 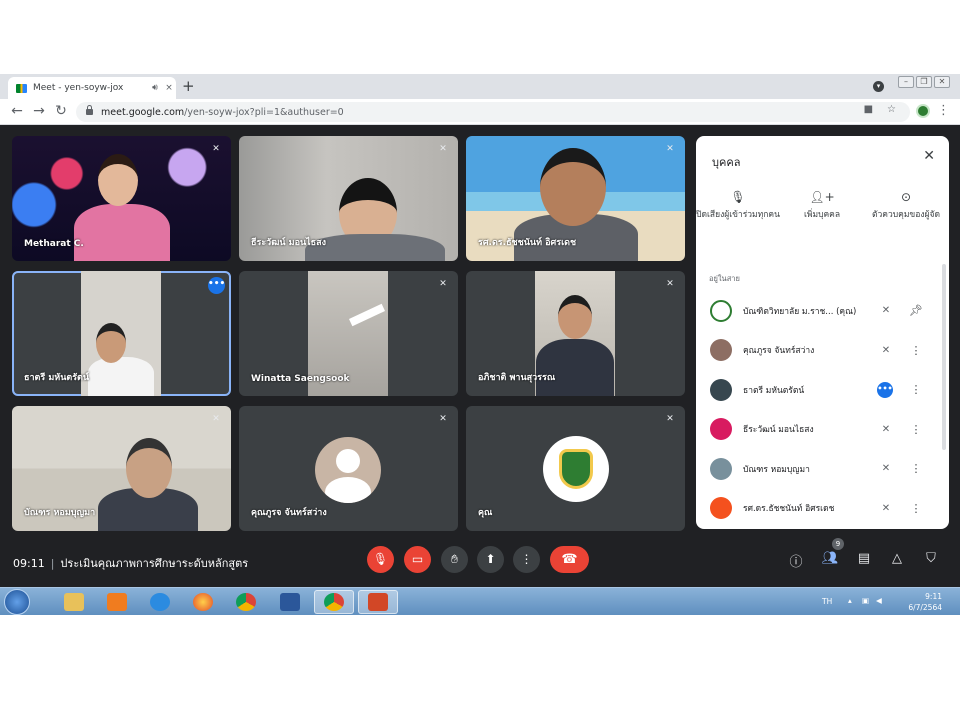 I want to click on participant-count-badge: 9, so click(x=838, y=544).